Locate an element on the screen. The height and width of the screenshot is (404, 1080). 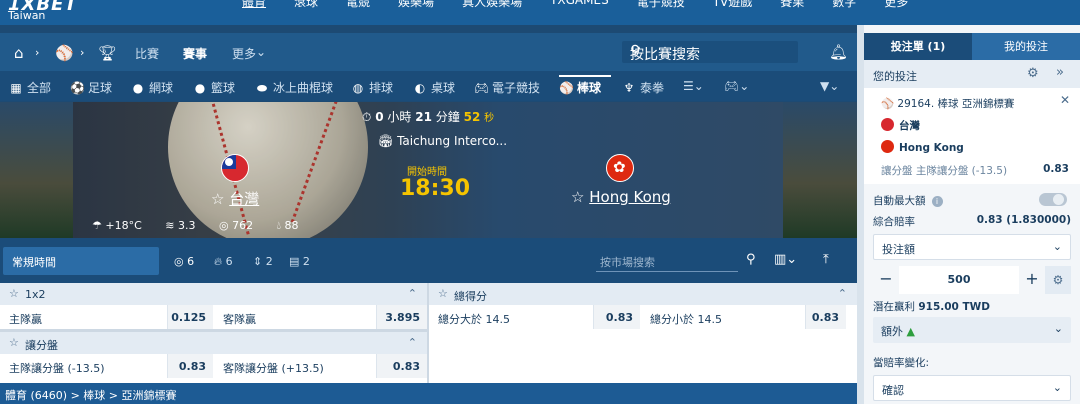
sport-table-tennis: ◐ 桌球 is located at coordinates (434, 87).